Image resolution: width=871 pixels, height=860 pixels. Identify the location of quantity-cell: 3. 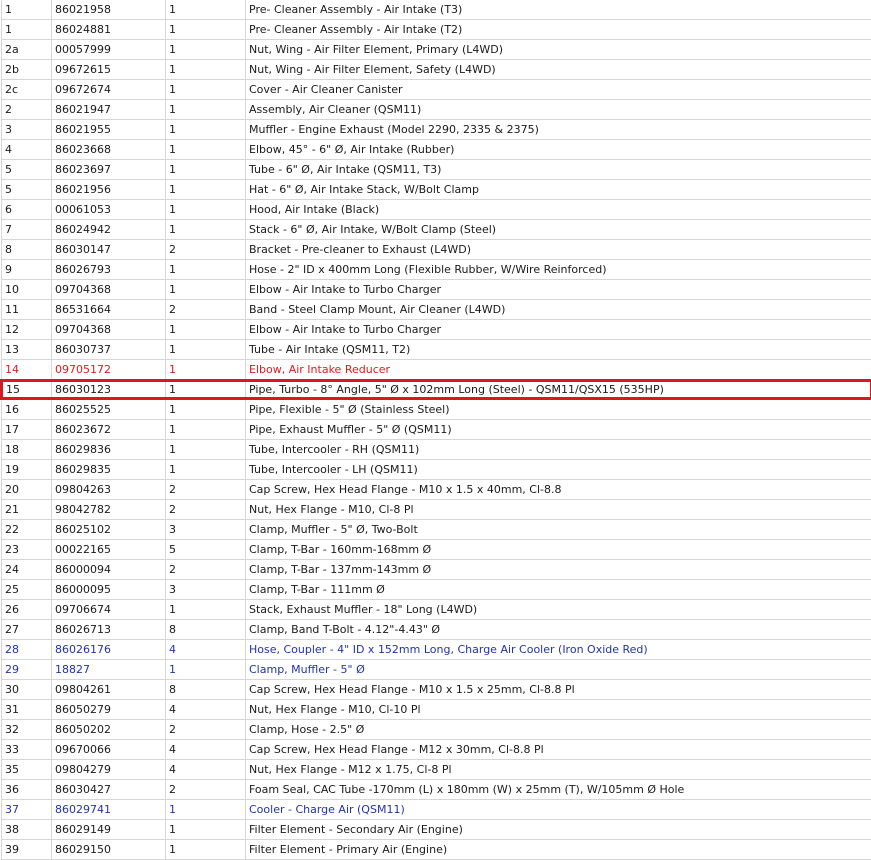
(205, 589).